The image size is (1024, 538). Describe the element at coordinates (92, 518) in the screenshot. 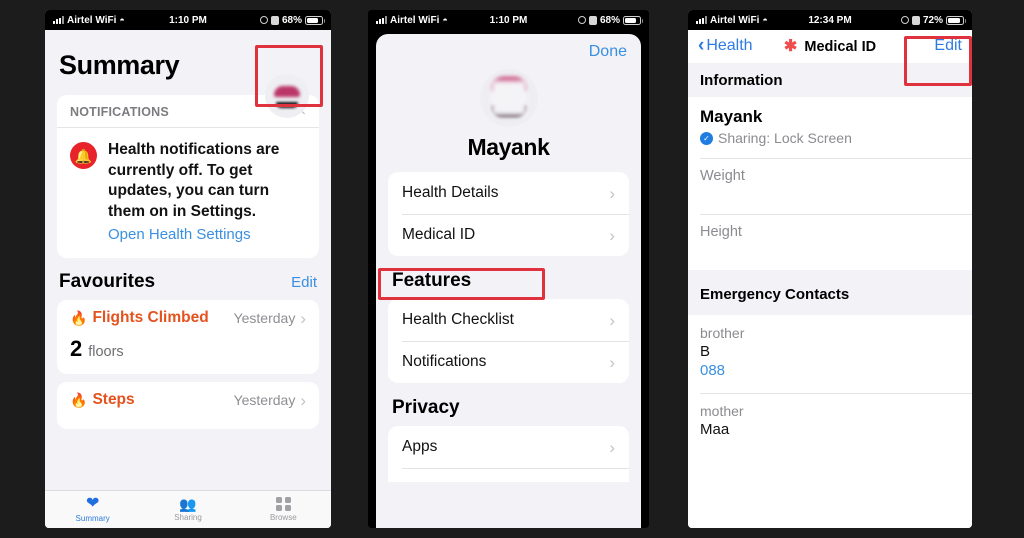

I see `tab-label: Summary` at that location.